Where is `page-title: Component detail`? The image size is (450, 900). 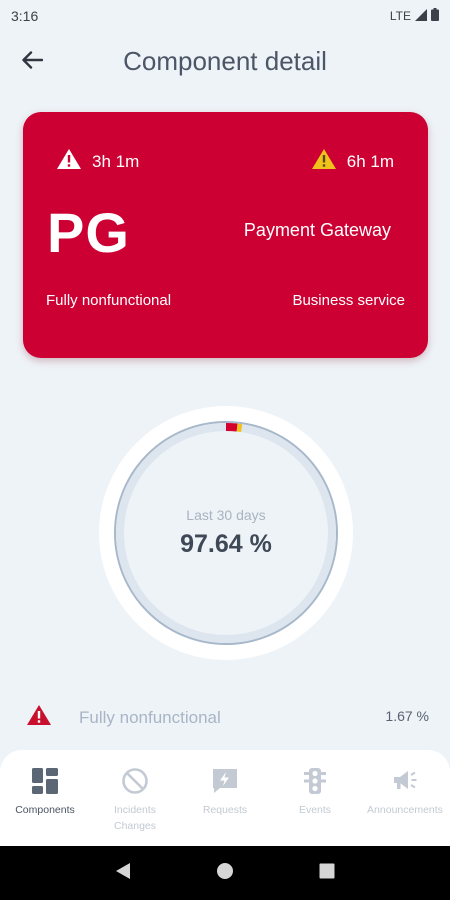
page-title: Component detail is located at coordinates (225, 61).